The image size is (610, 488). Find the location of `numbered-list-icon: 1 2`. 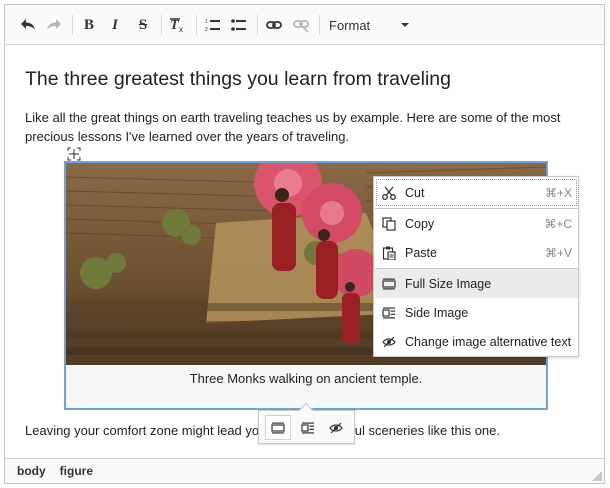

numbered-list-icon: 1 2 is located at coordinates (212, 25).